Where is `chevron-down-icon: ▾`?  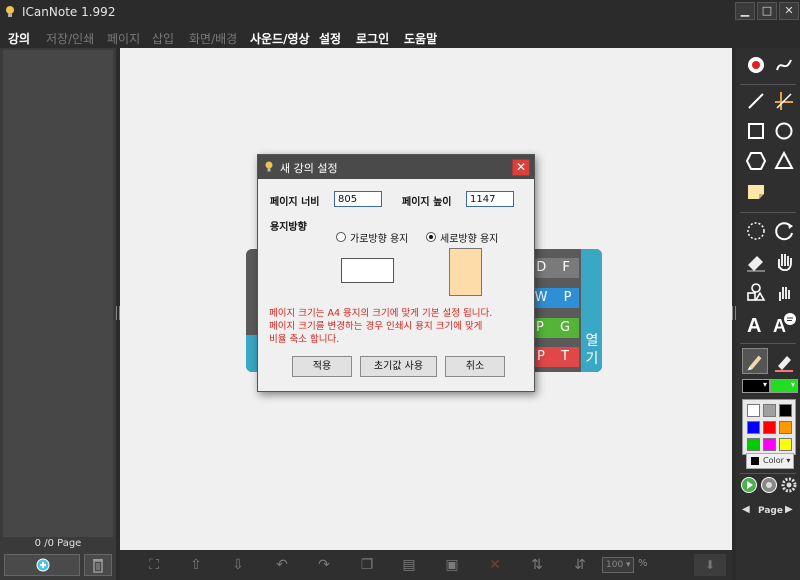
chevron-down-icon: ▾ is located at coordinates (764, 384).